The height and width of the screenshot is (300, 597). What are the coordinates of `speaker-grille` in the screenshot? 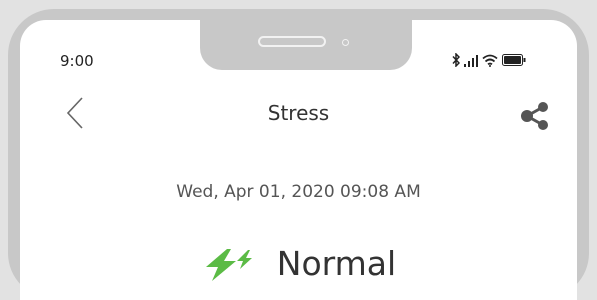 It's located at (292, 41).